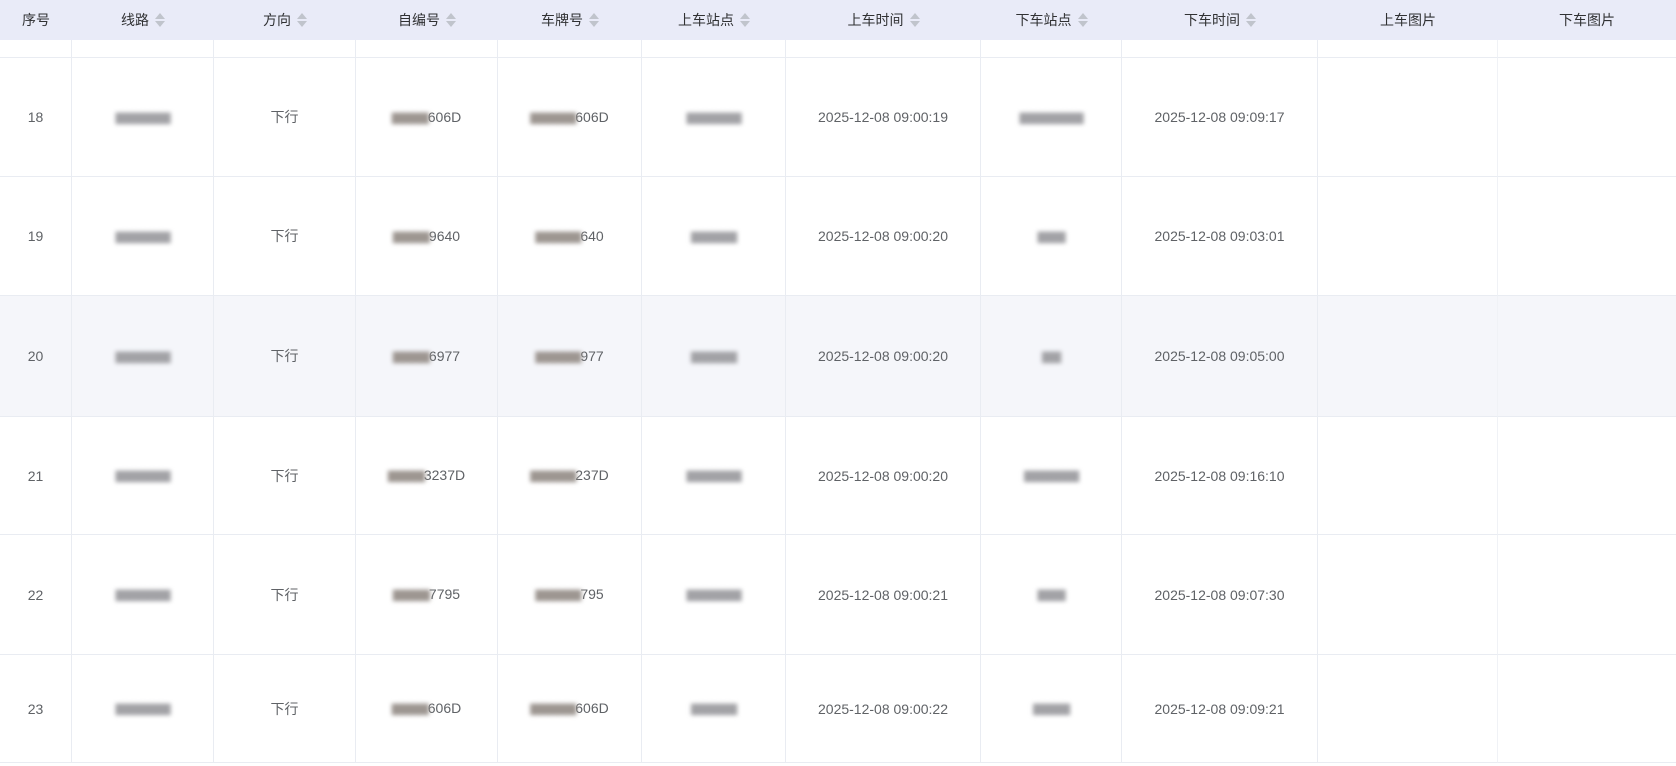 The height and width of the screenshot is (766, 1676). I want to click on cell-self-number: ▆▆▆▆7795, so click(427, 595).